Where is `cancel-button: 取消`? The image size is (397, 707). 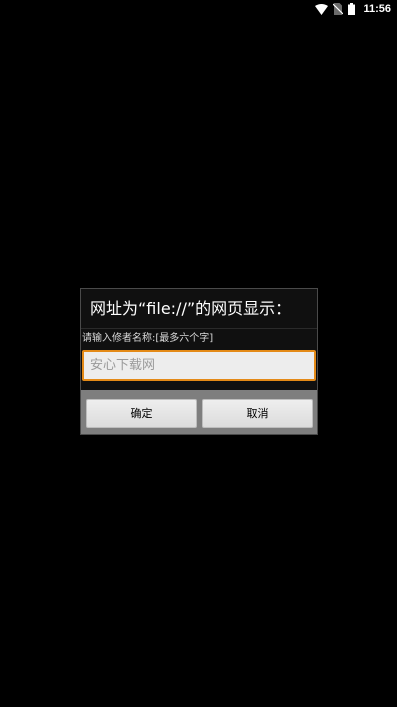 cancel-button: 取消 is located at coordinates (257, 413).